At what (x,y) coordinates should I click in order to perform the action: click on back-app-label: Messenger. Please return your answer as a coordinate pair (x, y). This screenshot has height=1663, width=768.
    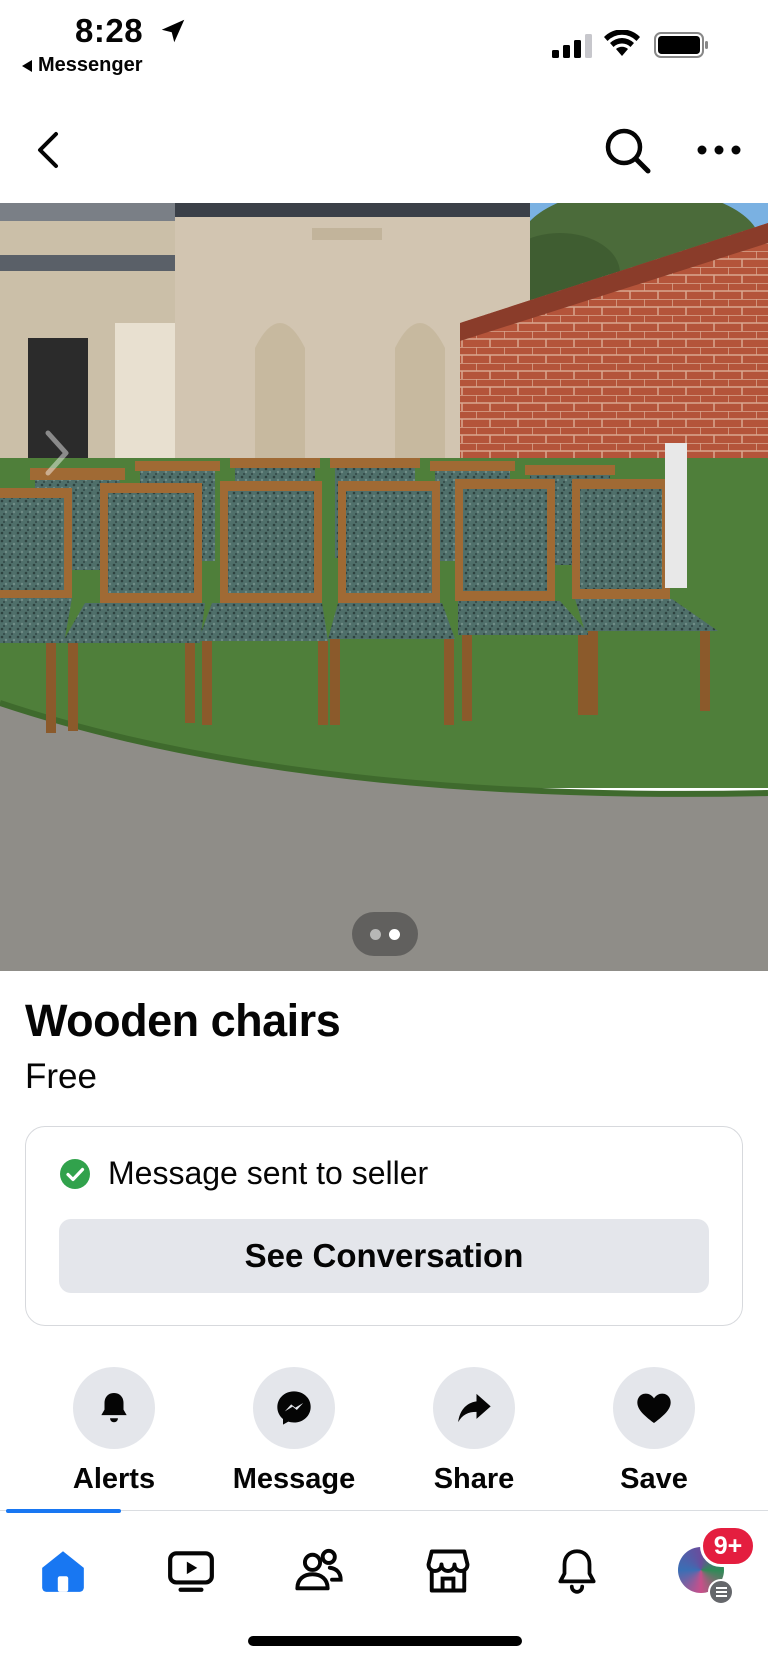
    Looking at the image, I should click on (90, 65).